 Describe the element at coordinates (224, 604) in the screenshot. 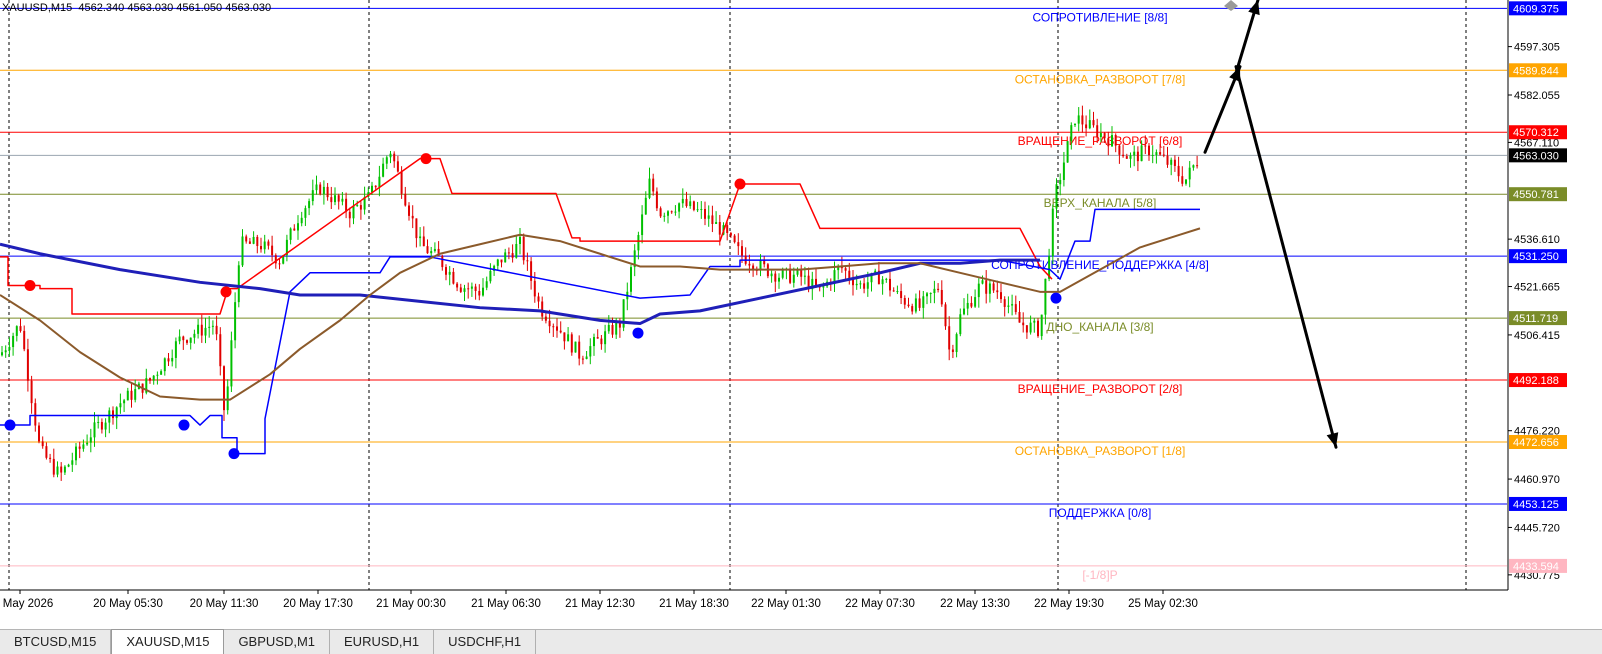

I see `x-tick-label-2: 20 May 11:30` at that location.